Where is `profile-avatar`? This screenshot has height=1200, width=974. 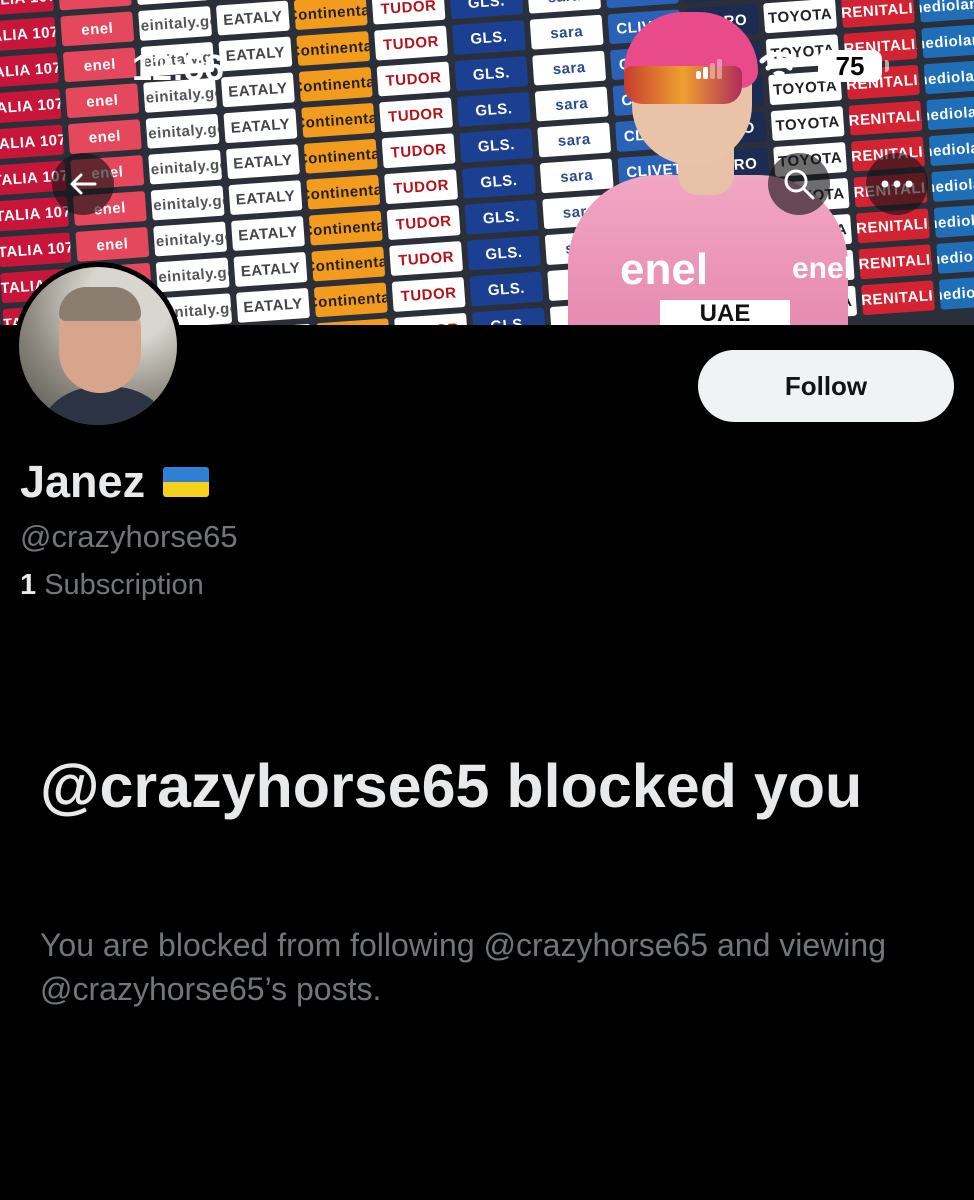
profile-avatar is located at coordinates (98, 346).